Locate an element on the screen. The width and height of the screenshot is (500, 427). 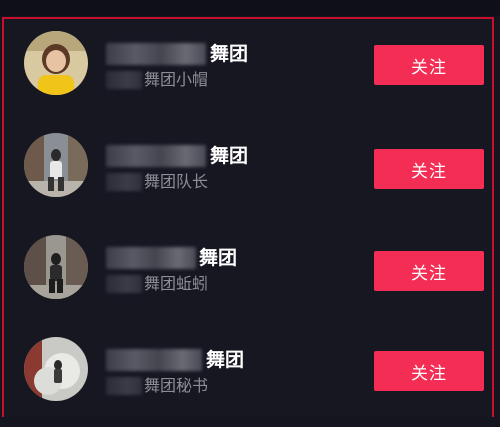
user-subtitle: 舞团秘书 is located at coordinates (176, 385).